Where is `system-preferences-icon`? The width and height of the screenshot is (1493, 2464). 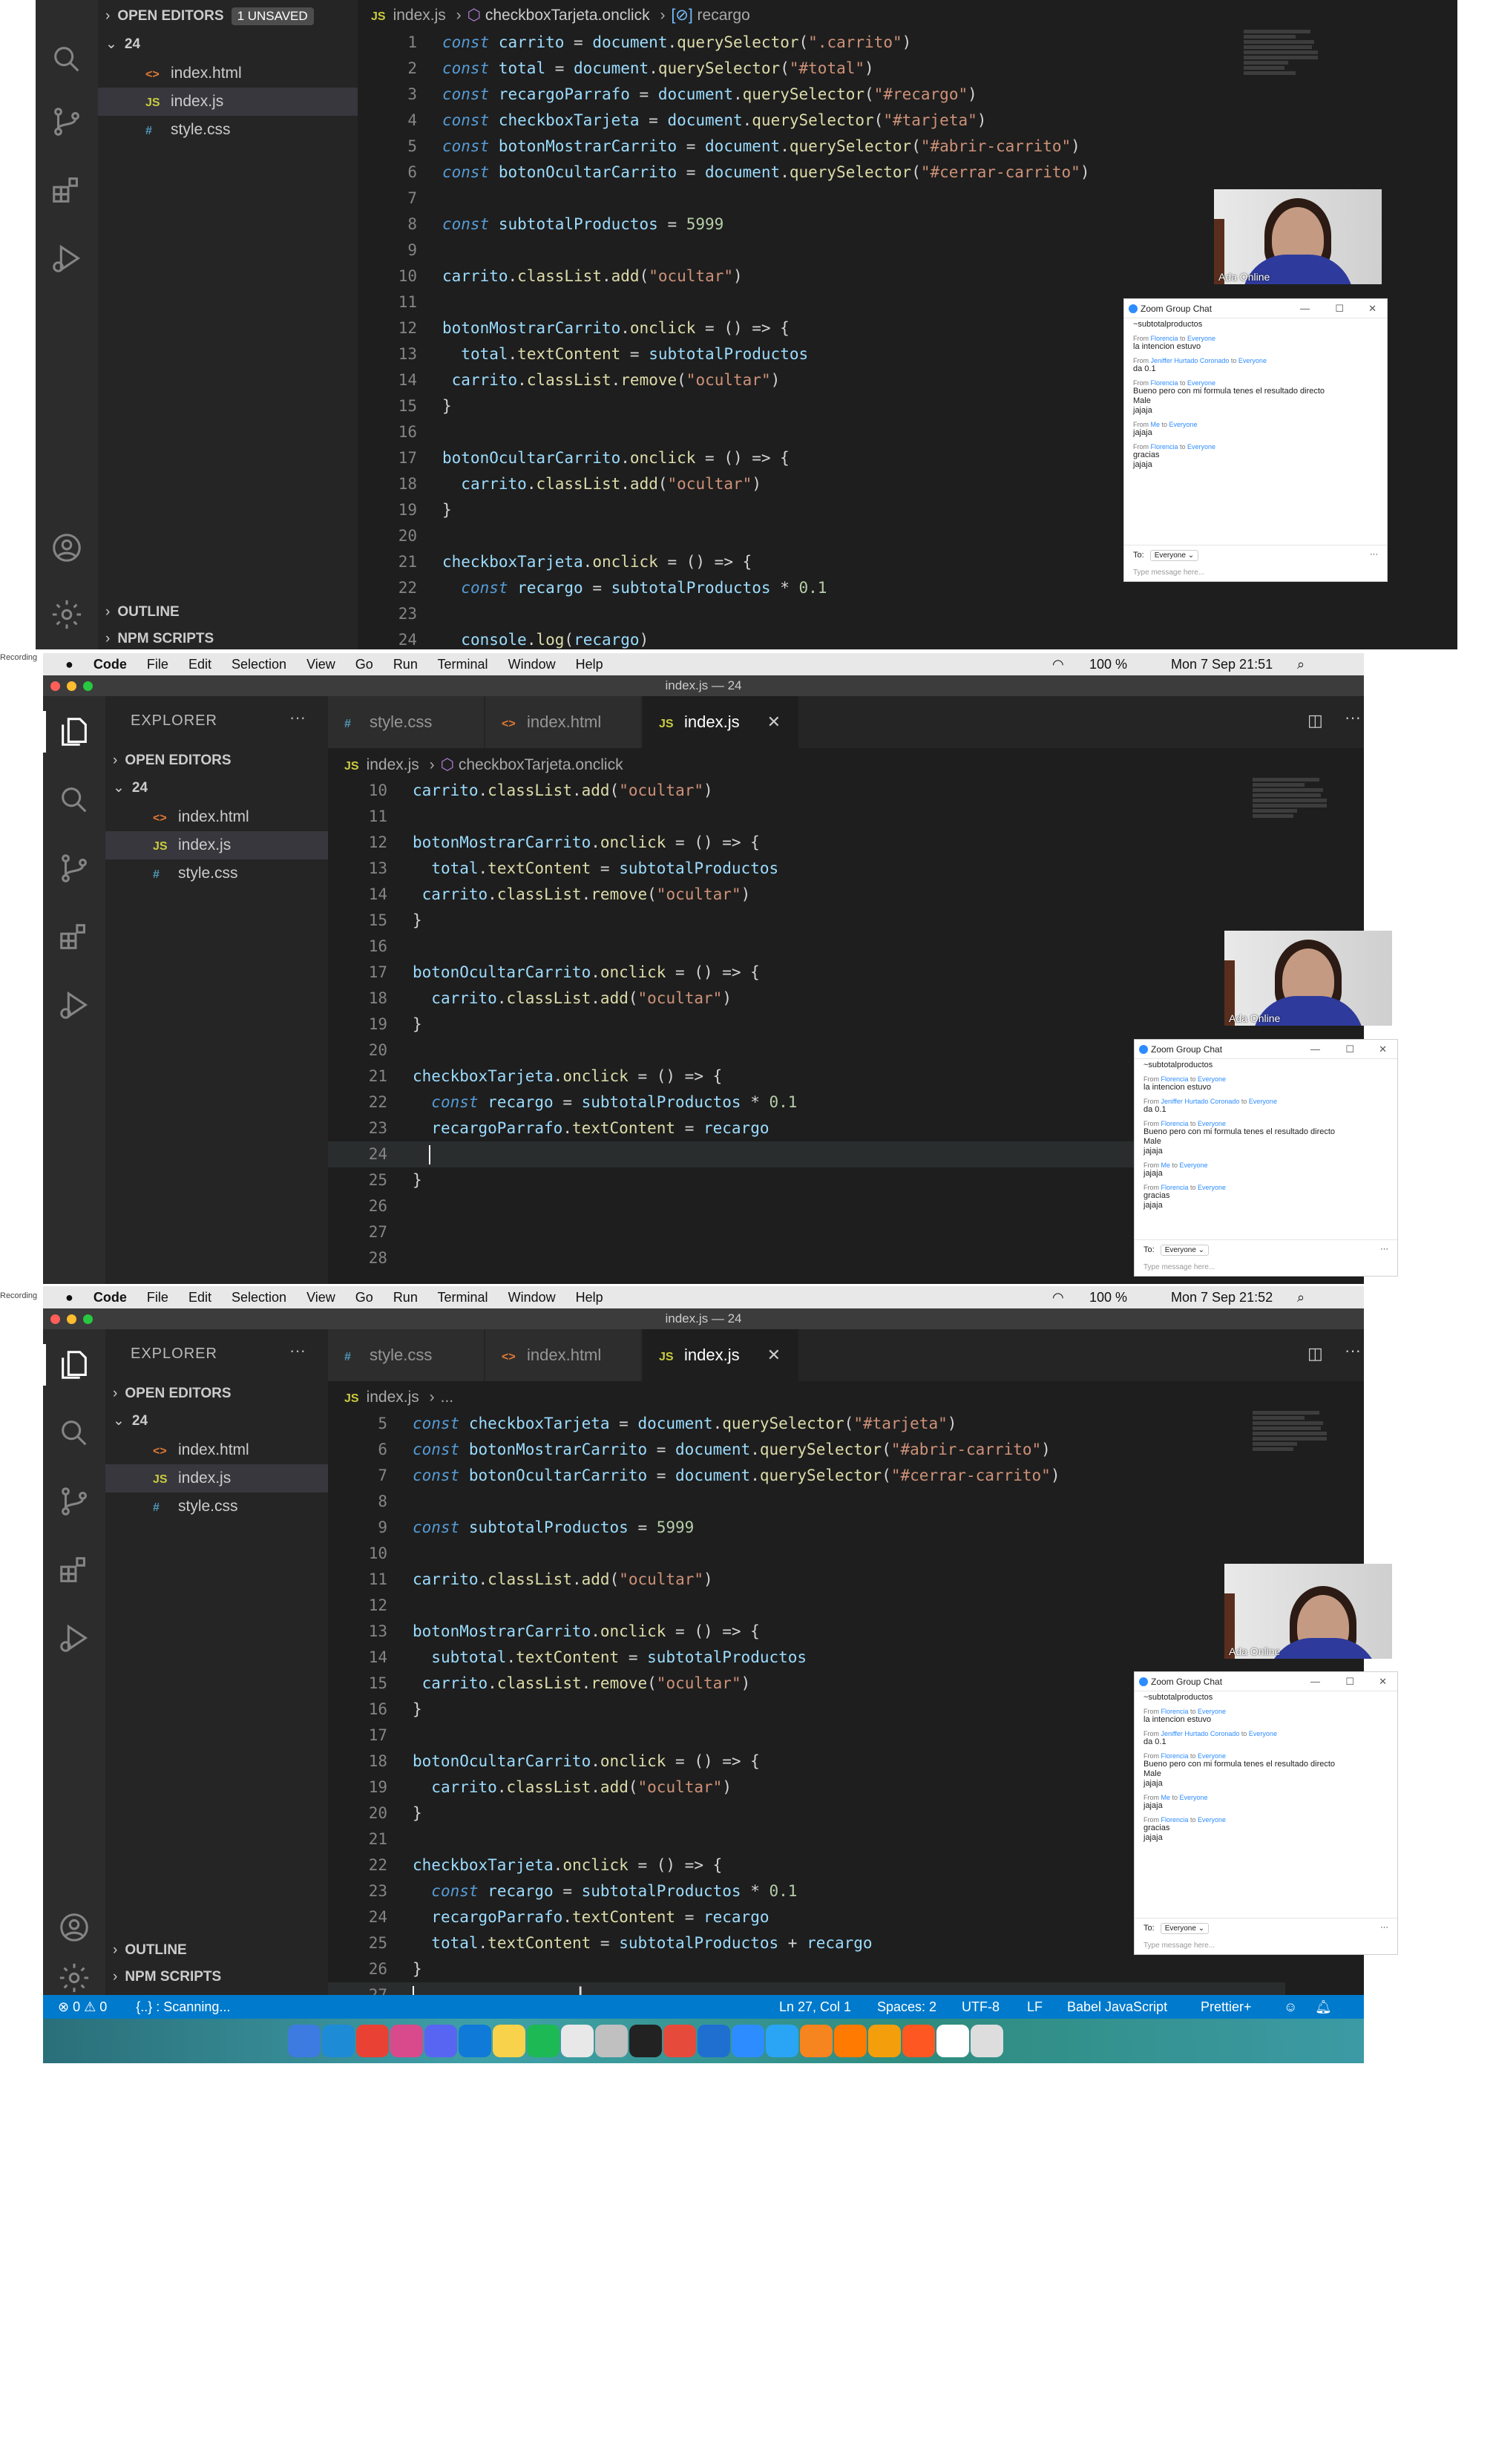
system-preferences-icon is located at coordinates (611, 2041).